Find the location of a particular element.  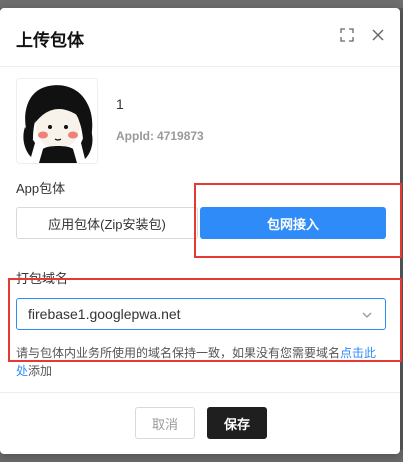

backdrop is located at coordinates (201, 4).